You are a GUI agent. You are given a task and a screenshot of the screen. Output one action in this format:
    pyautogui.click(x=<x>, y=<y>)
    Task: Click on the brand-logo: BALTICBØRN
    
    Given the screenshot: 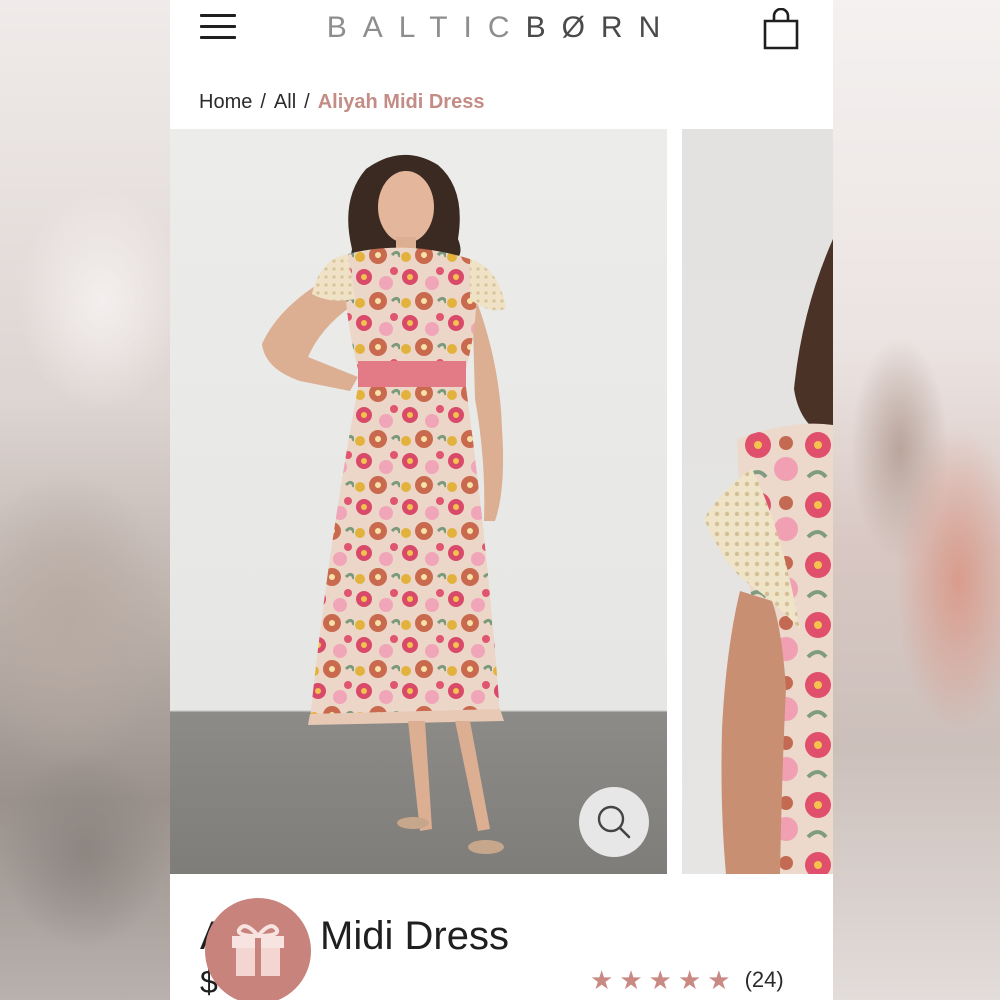 What is the action you would take?
    pyautogui.click(x=501, y=28)
    